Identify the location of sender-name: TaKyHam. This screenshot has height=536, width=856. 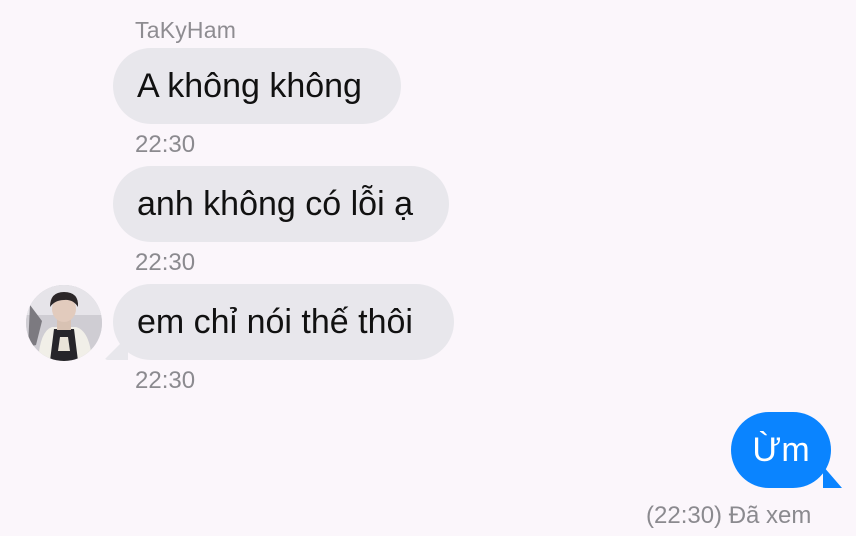
(186, 30).